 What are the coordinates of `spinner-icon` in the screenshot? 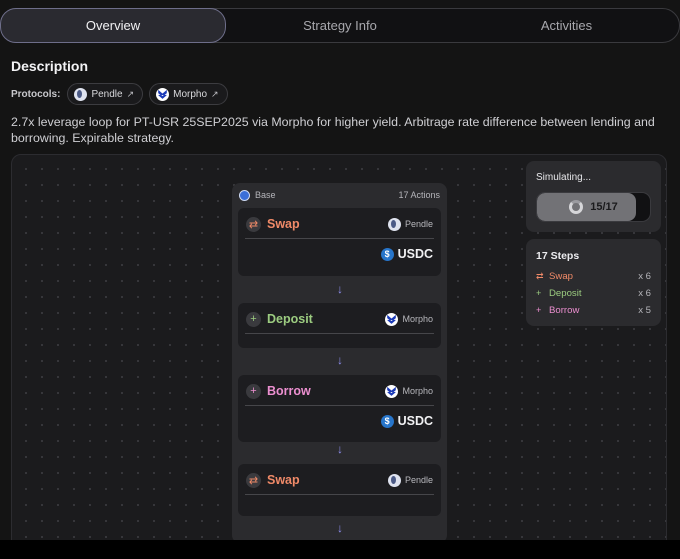 It's located at (576, 207).